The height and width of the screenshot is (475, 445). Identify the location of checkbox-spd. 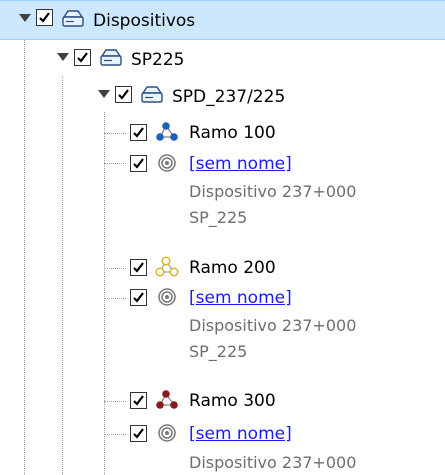
(123, 94).